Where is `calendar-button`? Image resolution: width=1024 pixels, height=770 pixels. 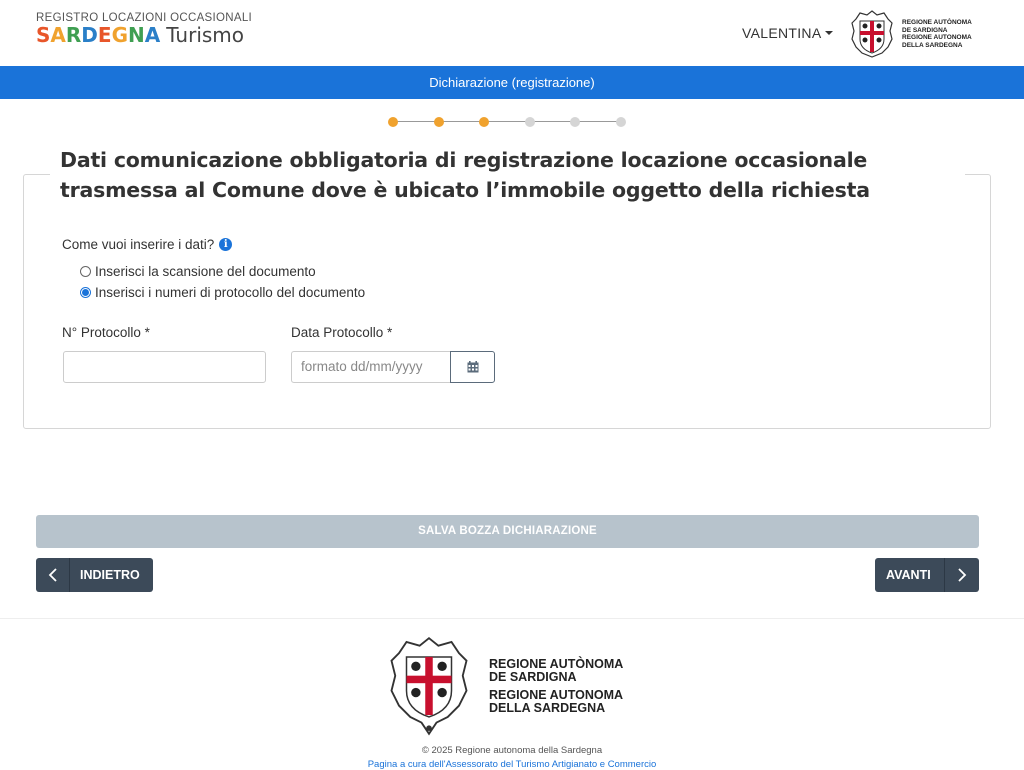
calendar-button is located at coordinates (472, 367).